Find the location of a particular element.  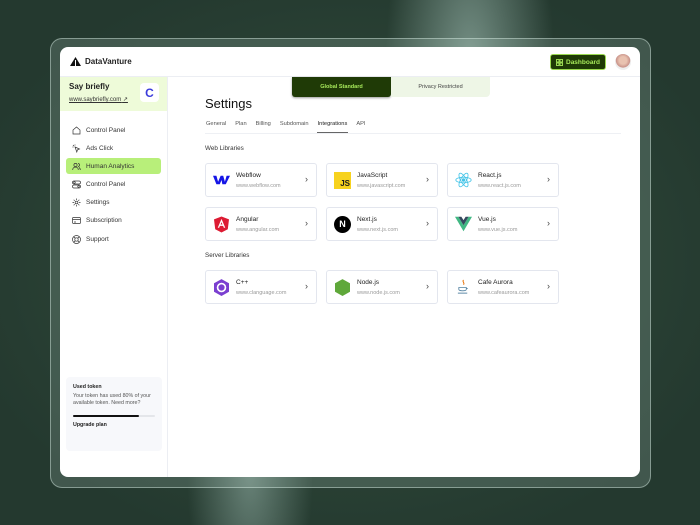

integration-url: www.react.js.com is located at coordinates (499, 185).